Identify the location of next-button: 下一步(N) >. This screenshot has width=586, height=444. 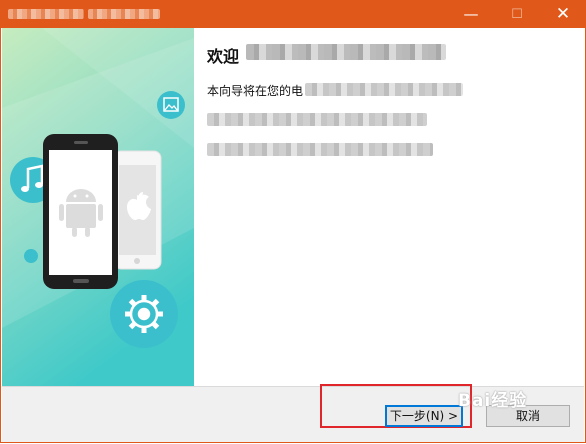
(424, 416).